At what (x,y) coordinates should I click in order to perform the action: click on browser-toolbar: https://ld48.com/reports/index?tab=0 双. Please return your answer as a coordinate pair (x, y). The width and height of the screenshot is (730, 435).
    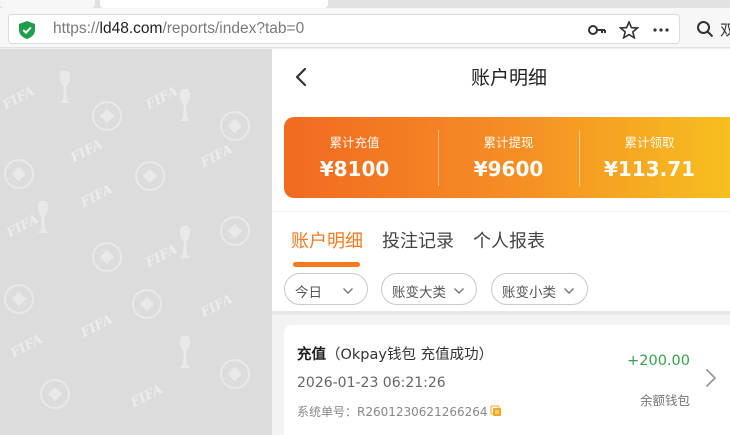
    Looking at the image, I should click on (365, 28).